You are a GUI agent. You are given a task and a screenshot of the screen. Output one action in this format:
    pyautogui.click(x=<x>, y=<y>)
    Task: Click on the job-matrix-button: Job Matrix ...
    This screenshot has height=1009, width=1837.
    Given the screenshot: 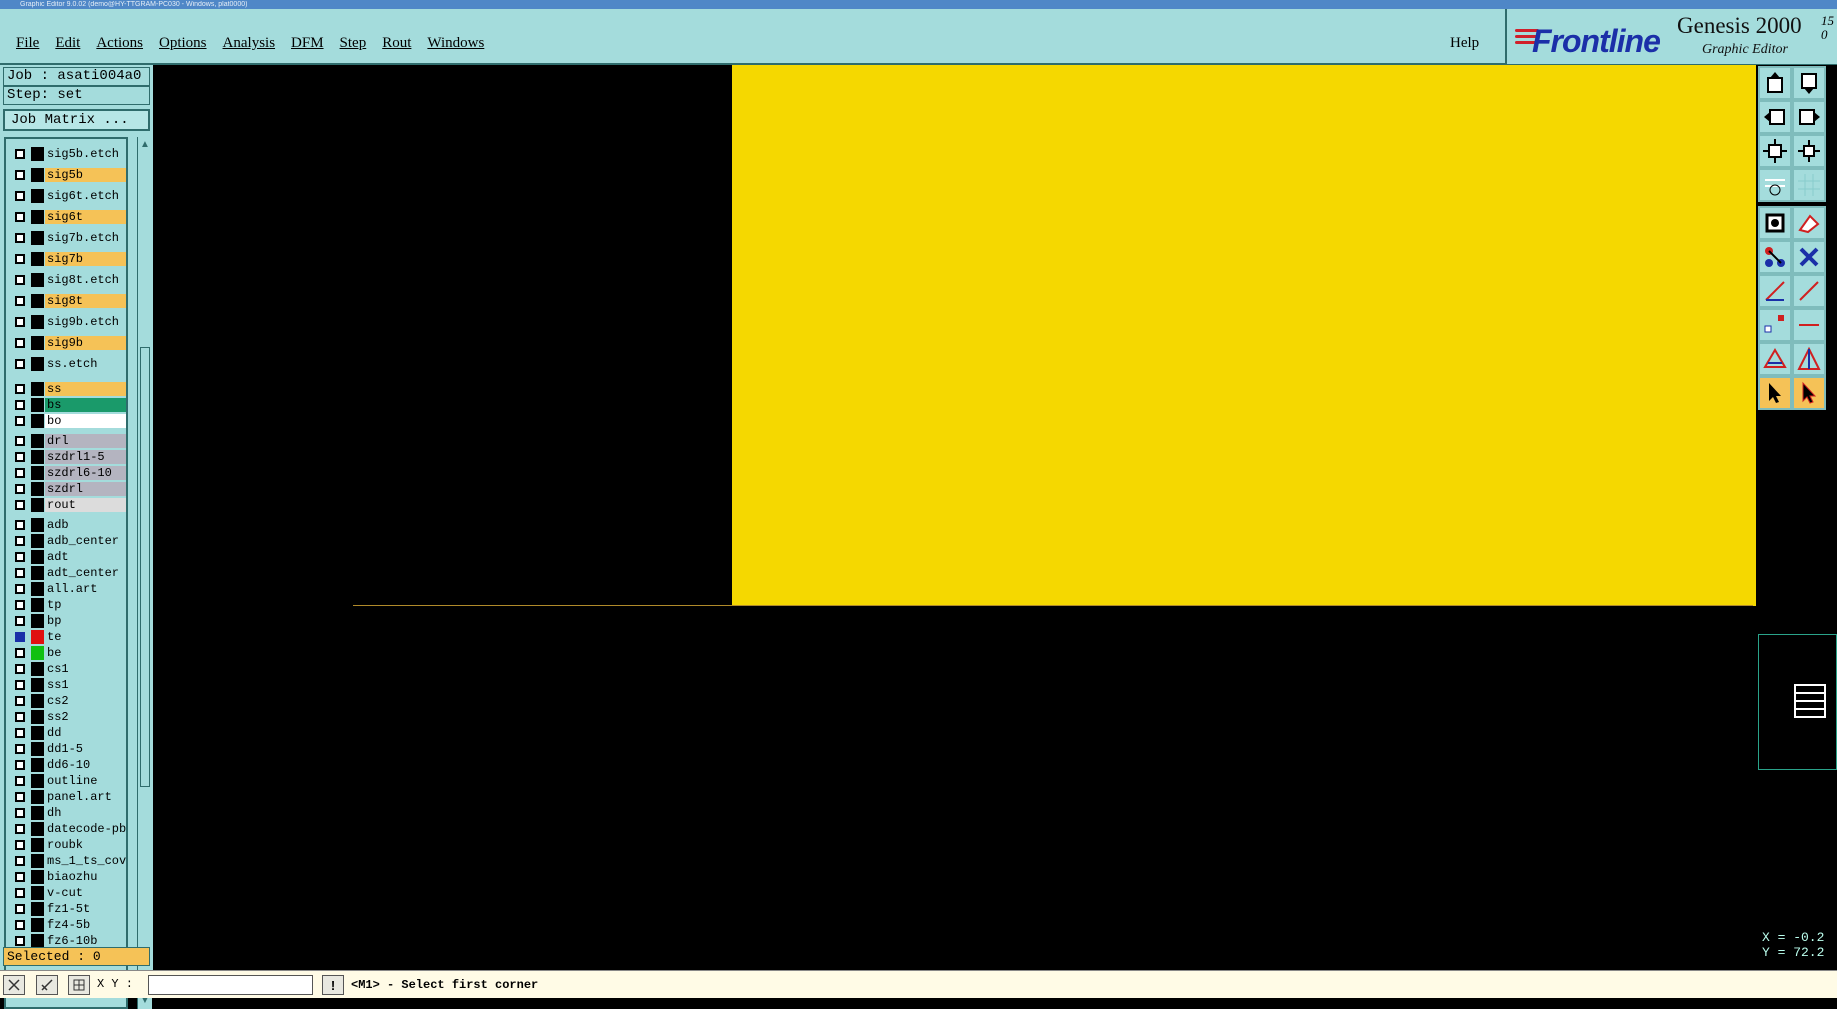 What is the action you would take?
    pyautogui.click(x=76, y=120)
    